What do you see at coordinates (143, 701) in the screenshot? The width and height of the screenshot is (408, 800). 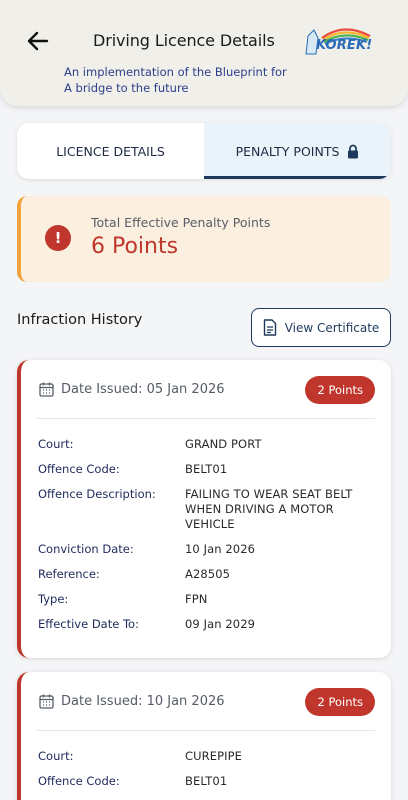 I see `date-issued: Date Issued: 10 Jan 2026` at bounding box center [143, 701].